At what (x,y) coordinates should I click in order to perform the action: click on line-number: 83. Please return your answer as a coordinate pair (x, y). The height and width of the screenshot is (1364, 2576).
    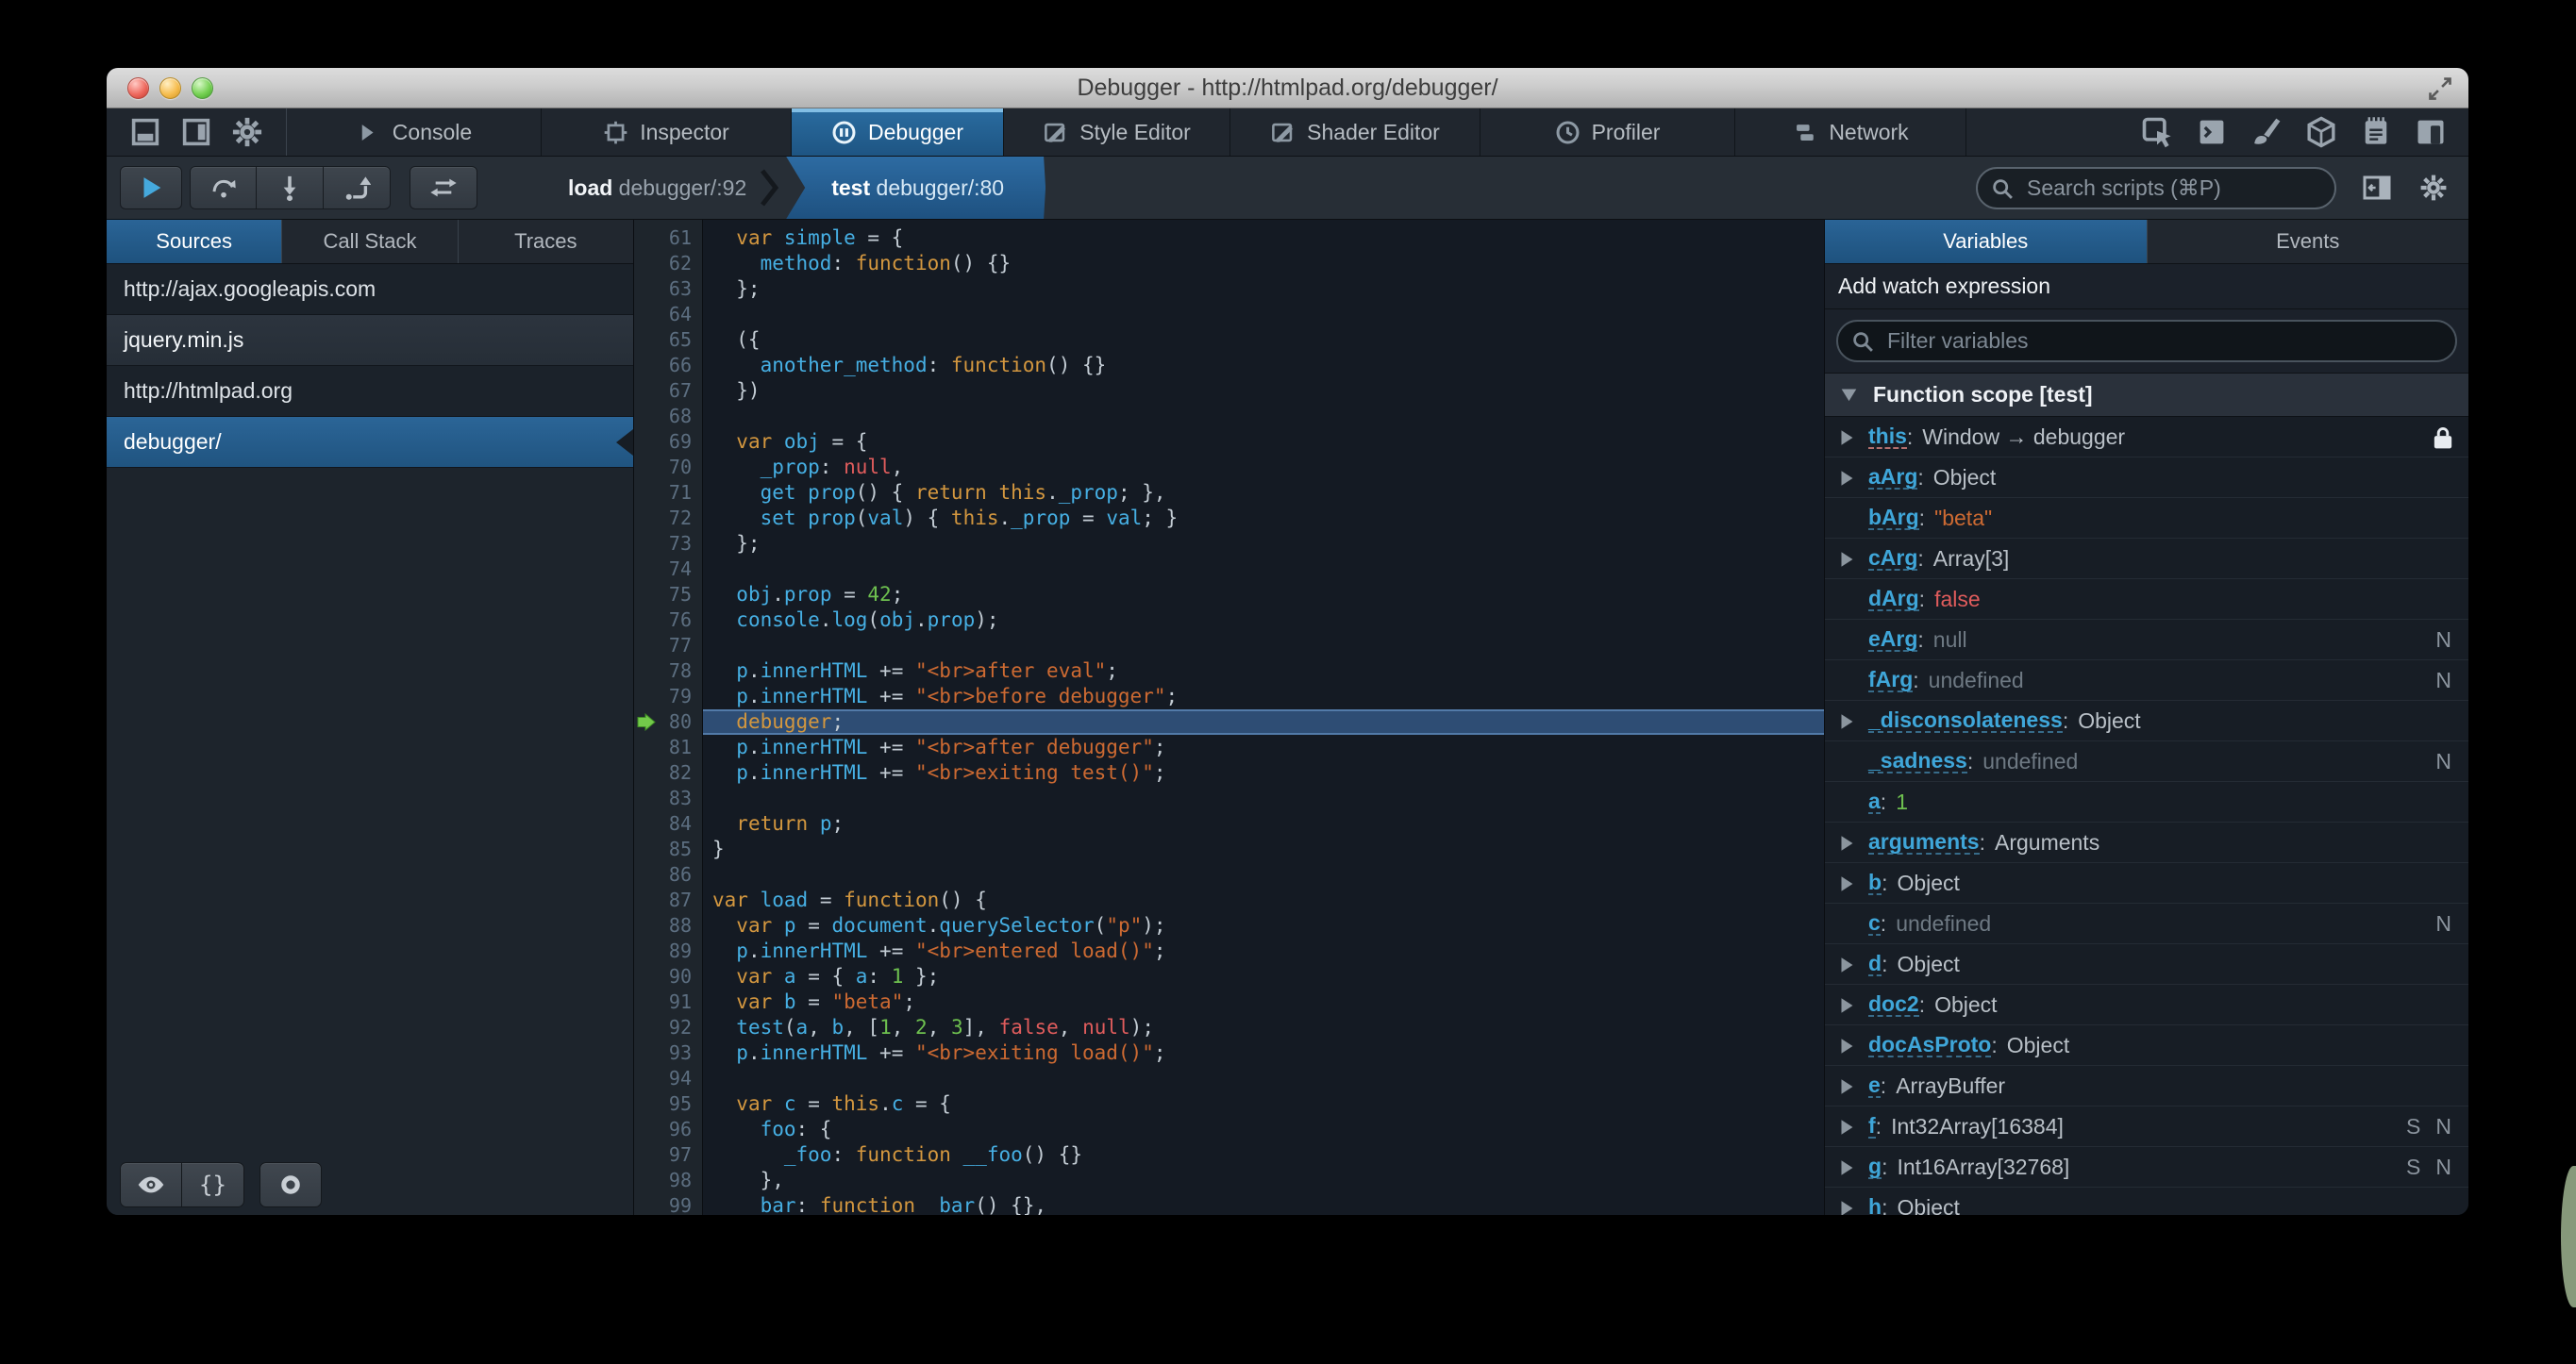
    Looking at the image, I should click on (668, 798).